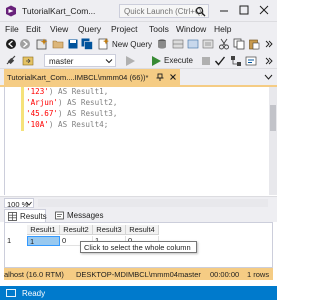 The image size is (320, 300). Describe the element at coordinates (22, 109) in the screenshot. I see `changed-lines-margin` at that location.